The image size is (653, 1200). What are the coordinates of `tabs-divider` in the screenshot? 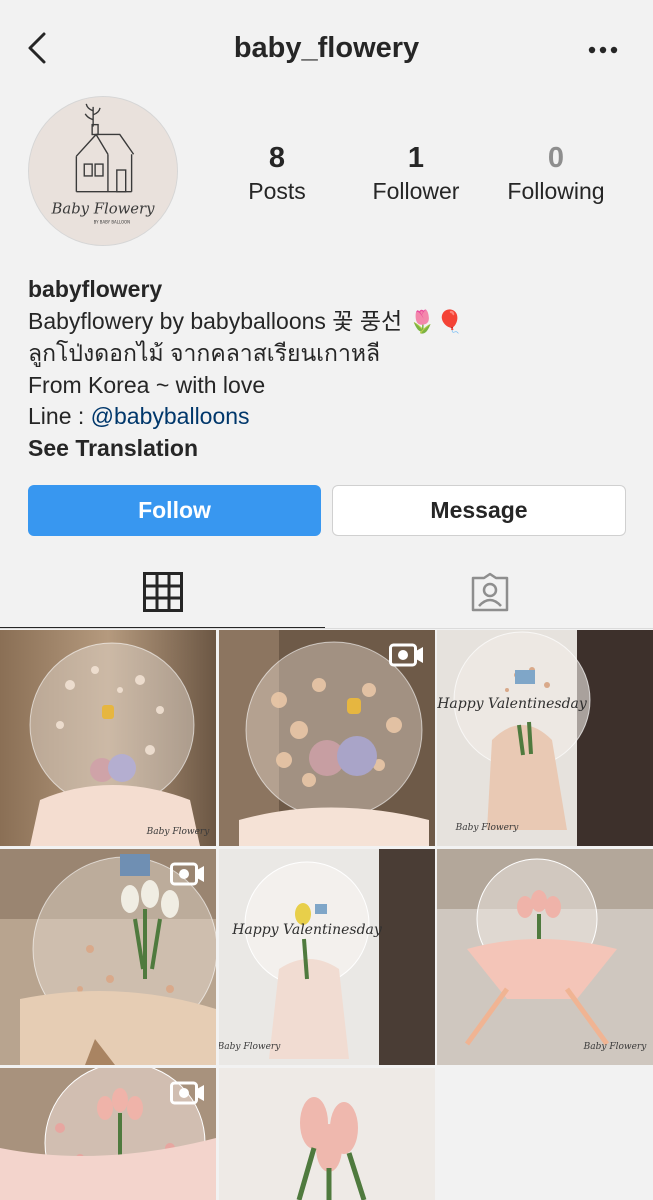 It's located at (326, 628).